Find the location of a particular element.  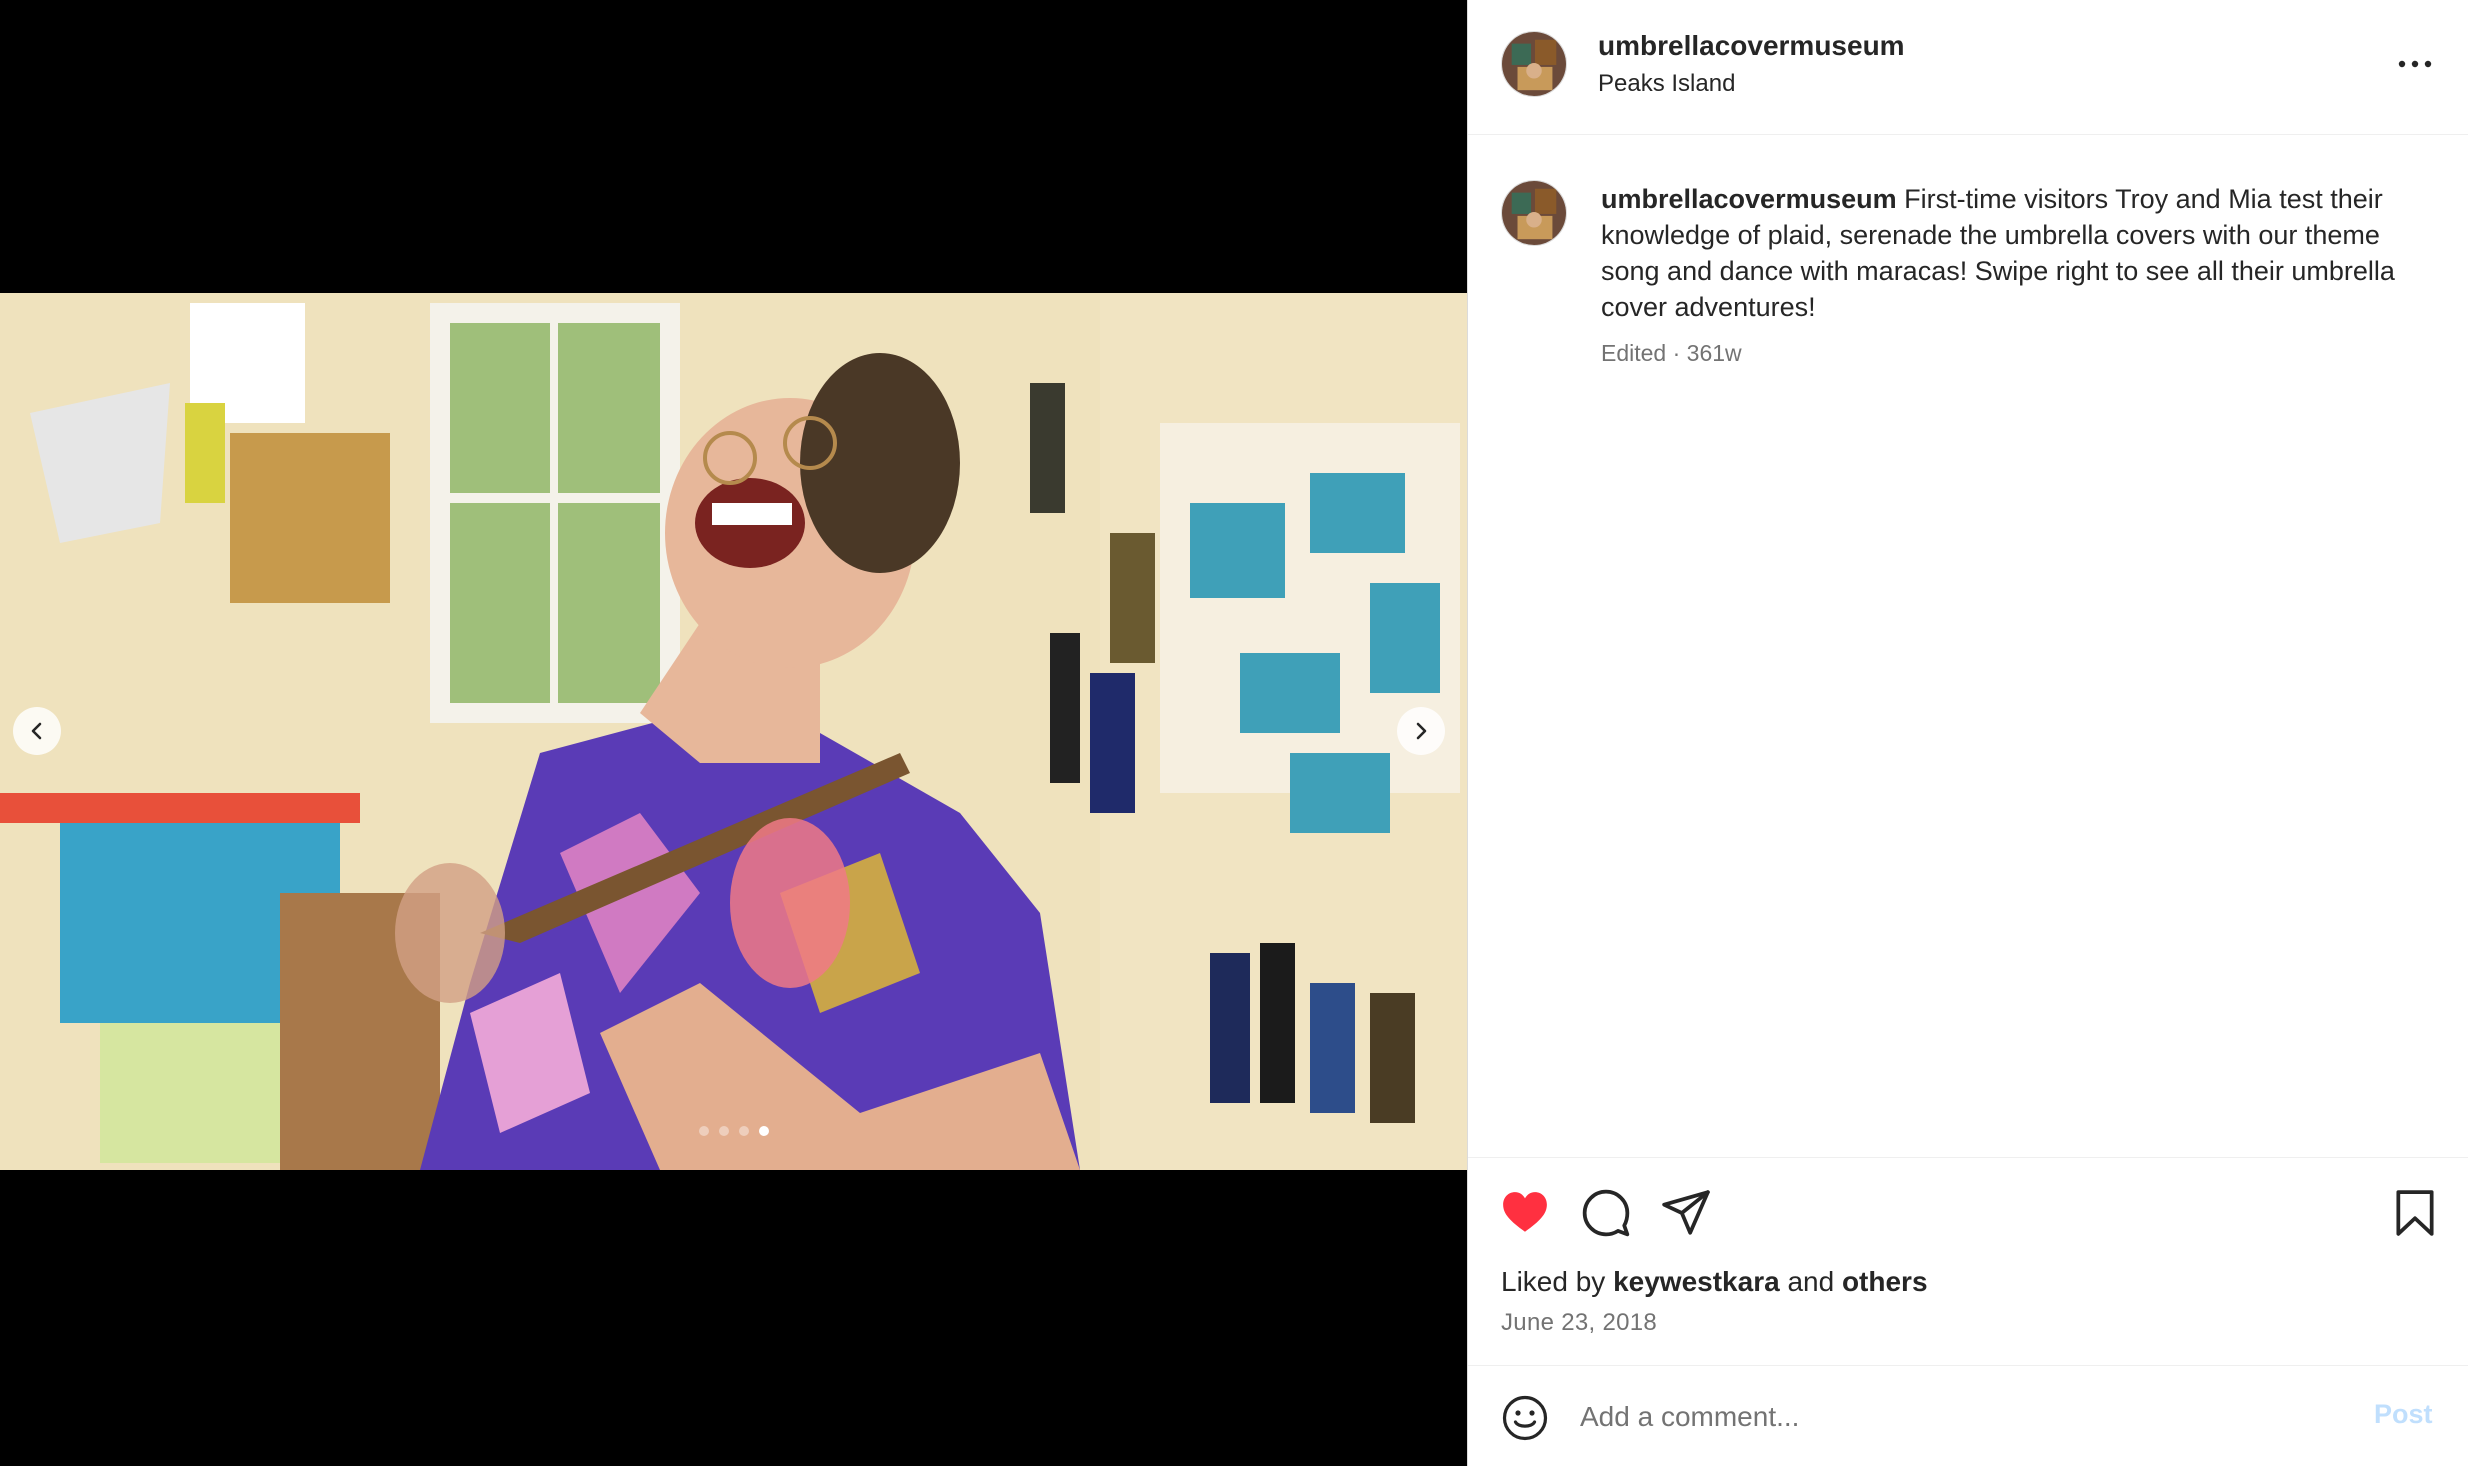

liked-by-prefix: Liked by is located at coordinates (1553, 1281).